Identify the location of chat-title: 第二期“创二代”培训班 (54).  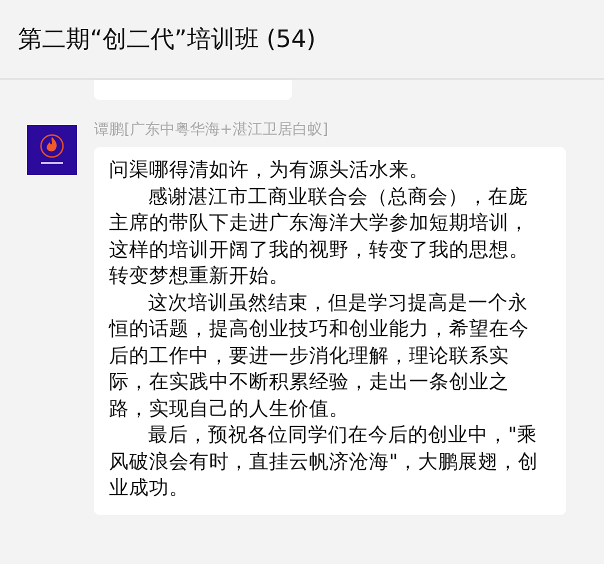
(167, 39).